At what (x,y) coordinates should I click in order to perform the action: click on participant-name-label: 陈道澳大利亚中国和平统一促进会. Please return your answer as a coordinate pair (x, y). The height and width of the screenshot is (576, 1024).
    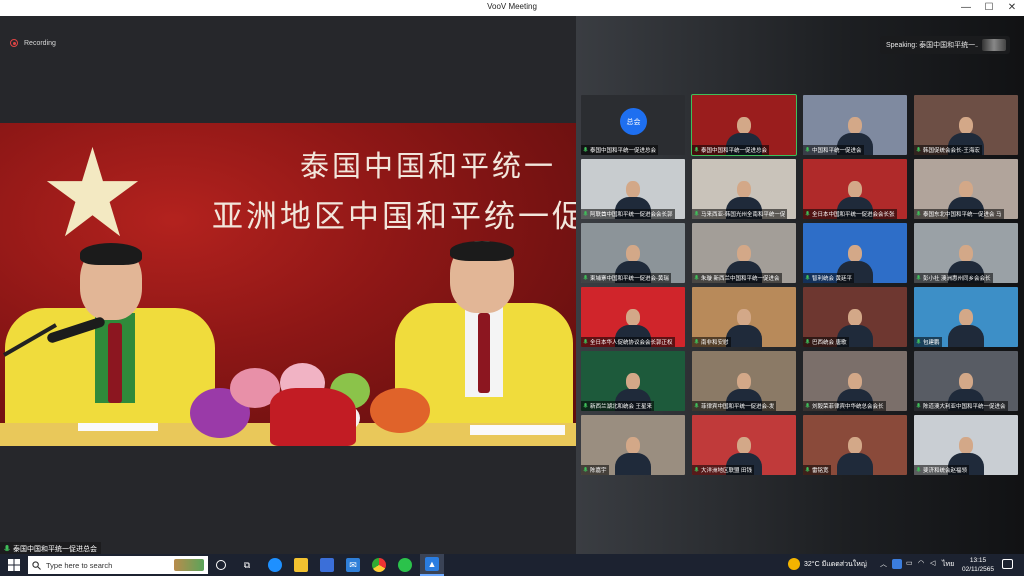
    Looking at the image, I should click on (961, 406).